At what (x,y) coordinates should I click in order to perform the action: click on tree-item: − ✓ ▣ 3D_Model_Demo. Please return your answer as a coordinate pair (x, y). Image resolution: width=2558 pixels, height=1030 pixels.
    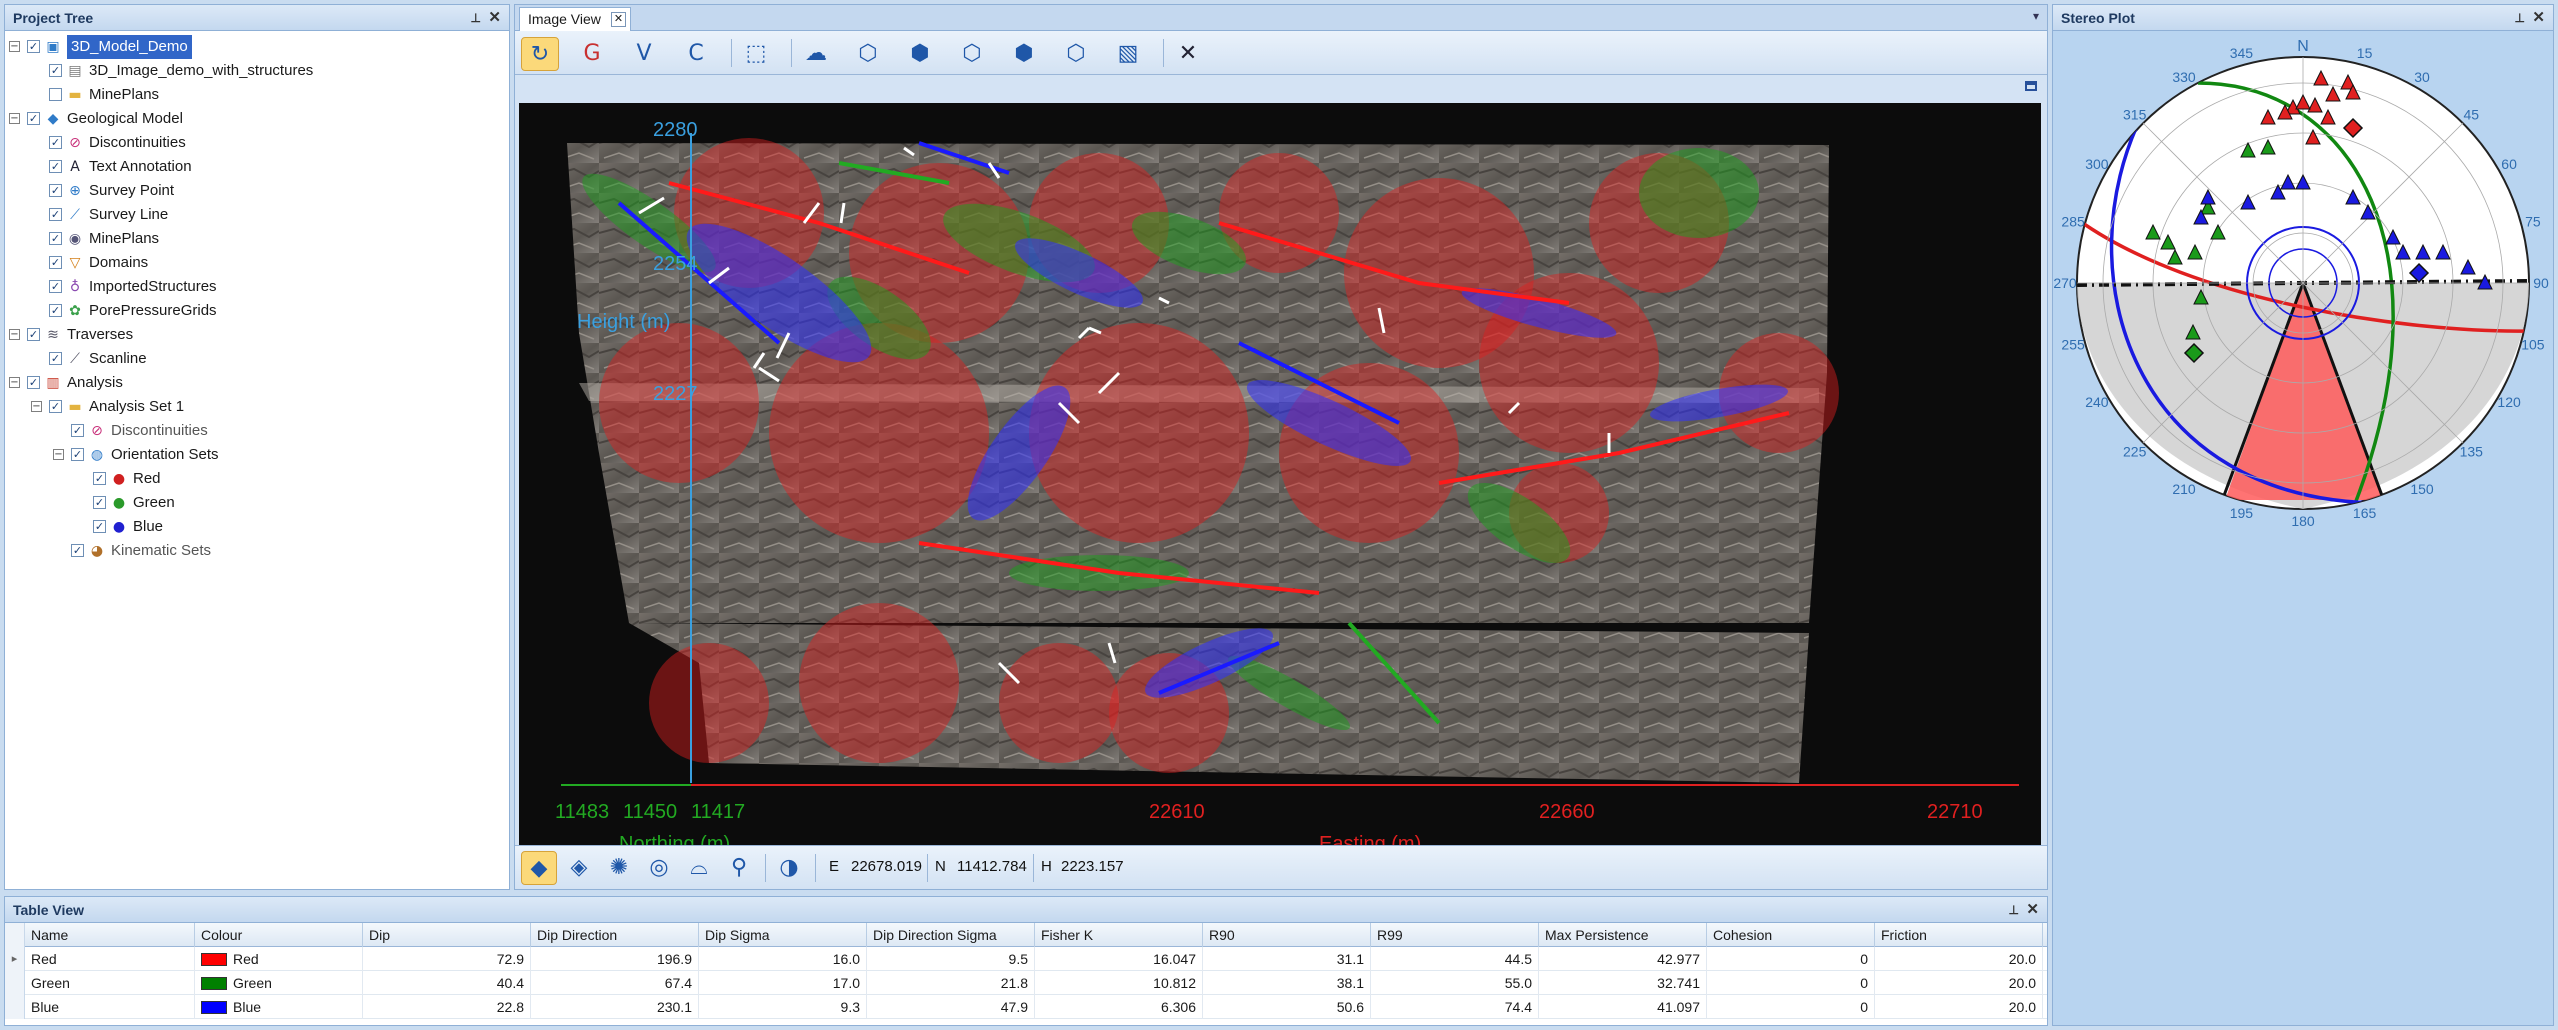
    Looking at the image, I should click on (257, 47).